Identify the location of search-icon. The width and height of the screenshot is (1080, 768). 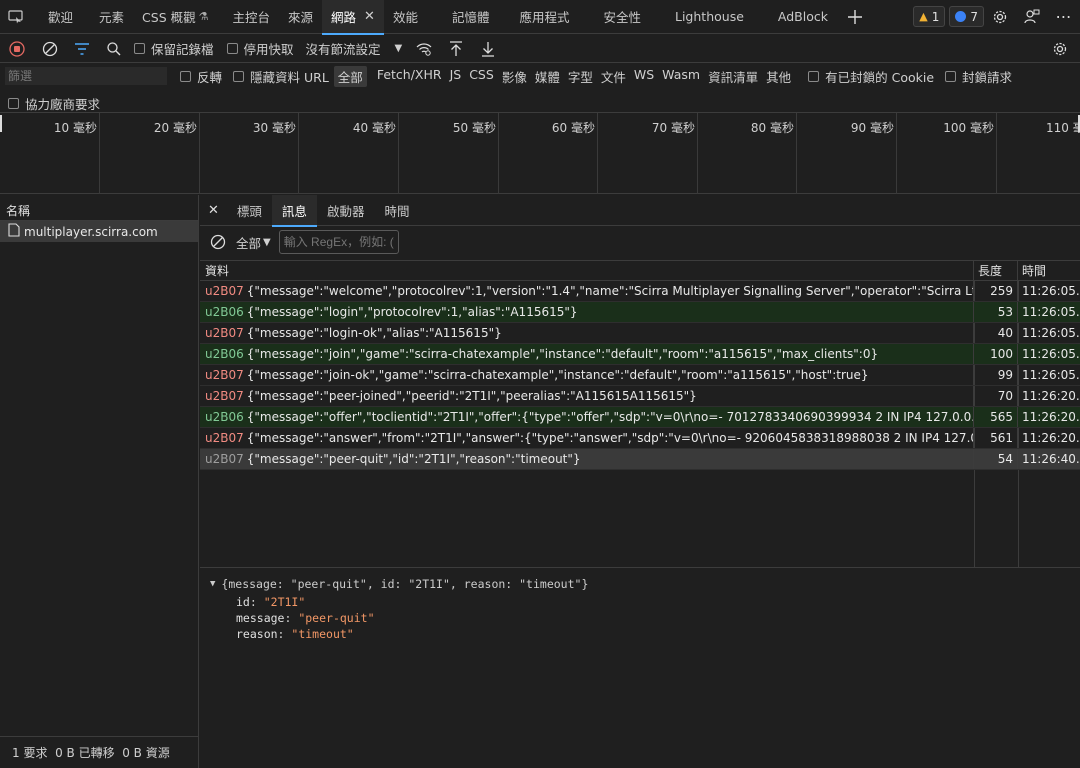
(114, 49).